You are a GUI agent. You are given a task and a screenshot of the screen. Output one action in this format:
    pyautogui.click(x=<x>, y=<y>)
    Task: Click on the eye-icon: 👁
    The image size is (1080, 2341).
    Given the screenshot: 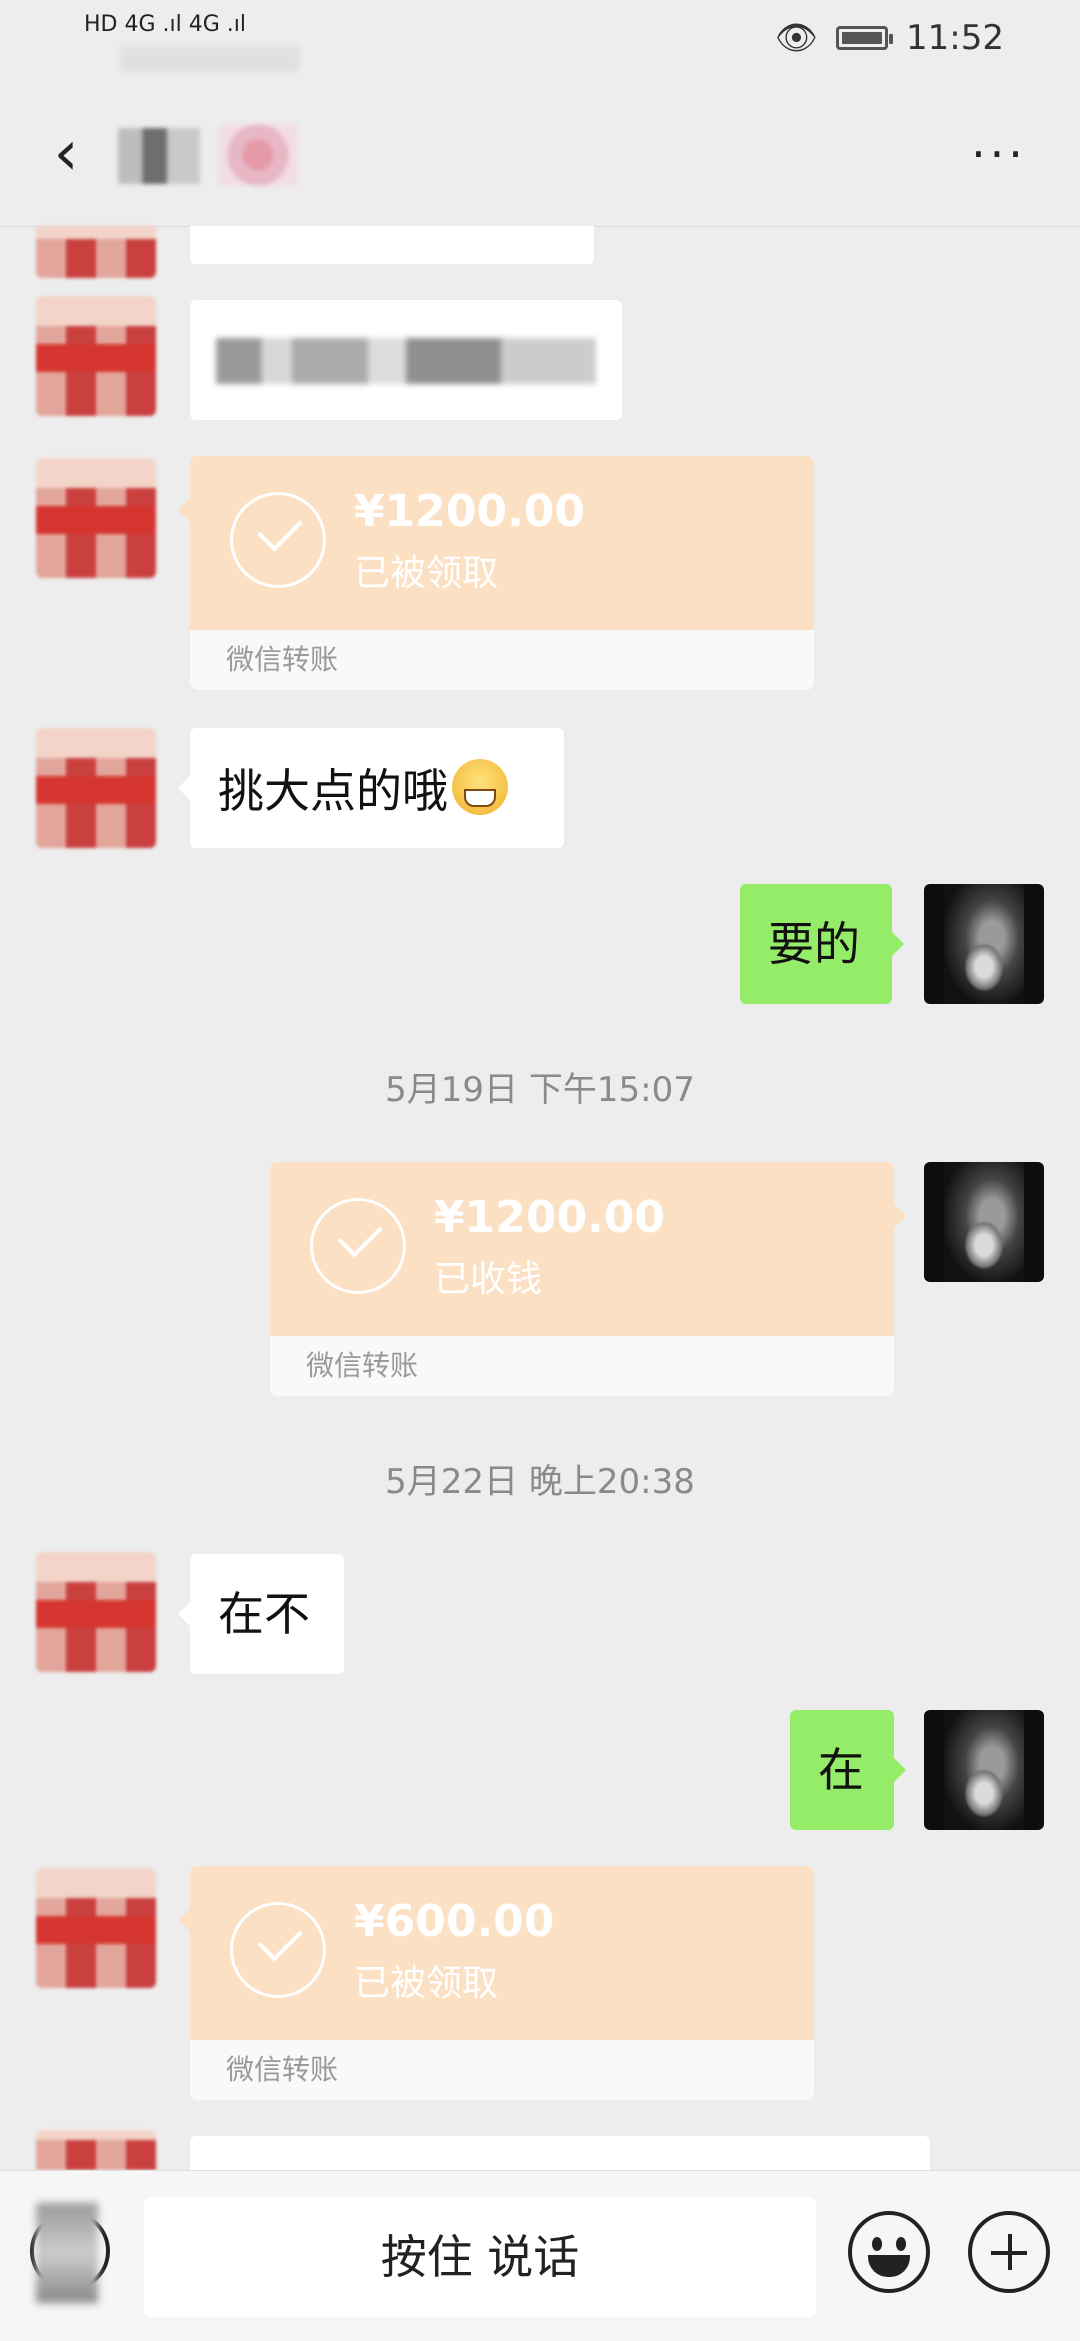 What is the action you would take?
    pyautogui.click(x=796, y=38)
    